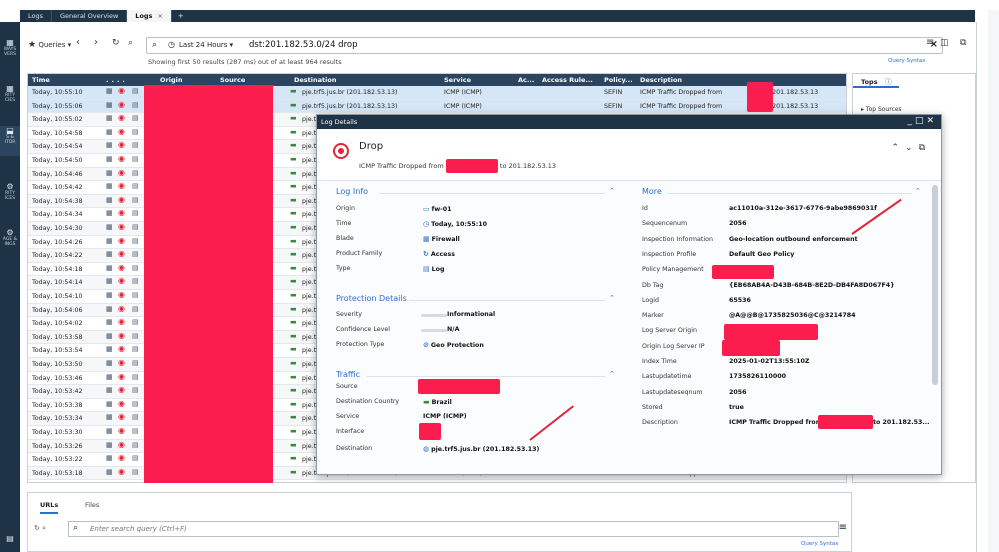  What do you see at coordinates (116, 43) in the screenshot?
I see `refresh-icon: ↻` at bounding box center [116, 43].